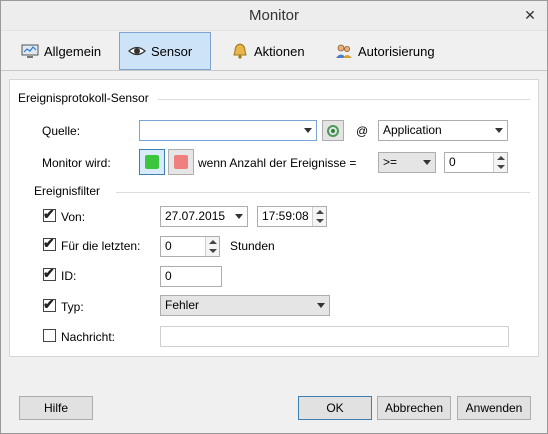  I want to click on tab-sensor: Sensor, so click(165, 51).